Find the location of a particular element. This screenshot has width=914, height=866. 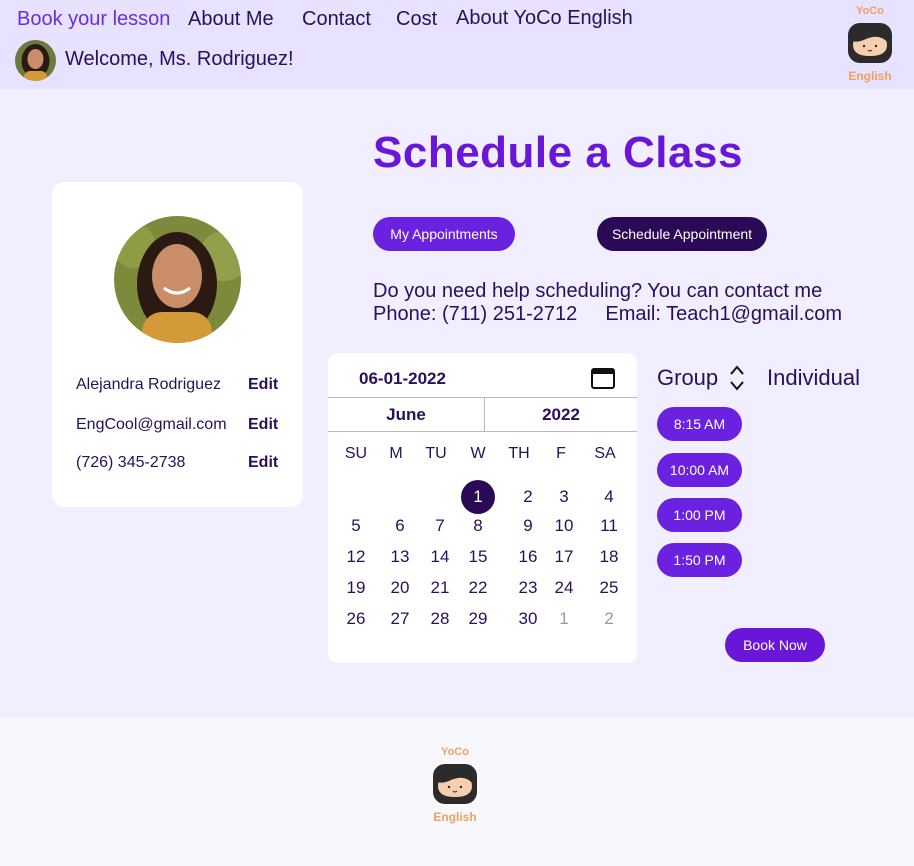

help-phone: Phone: (711) 251-2712 is located at coordinates (475, 314).